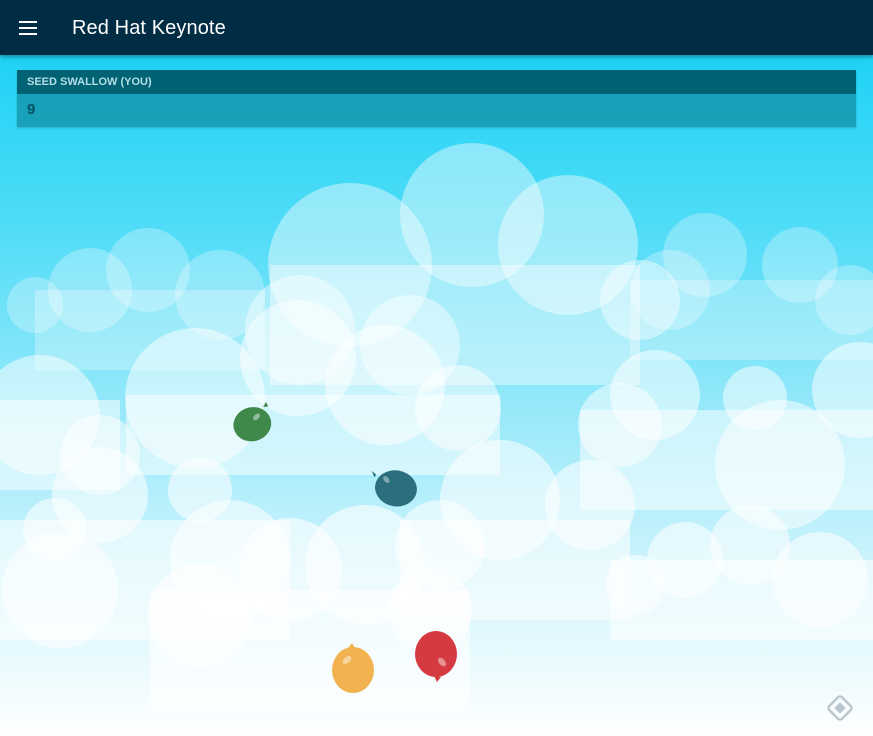 This screenshot has width=873, height=736. I want to click on player-name-label: SEED SWALLOW (YOU), so click(436, 82).